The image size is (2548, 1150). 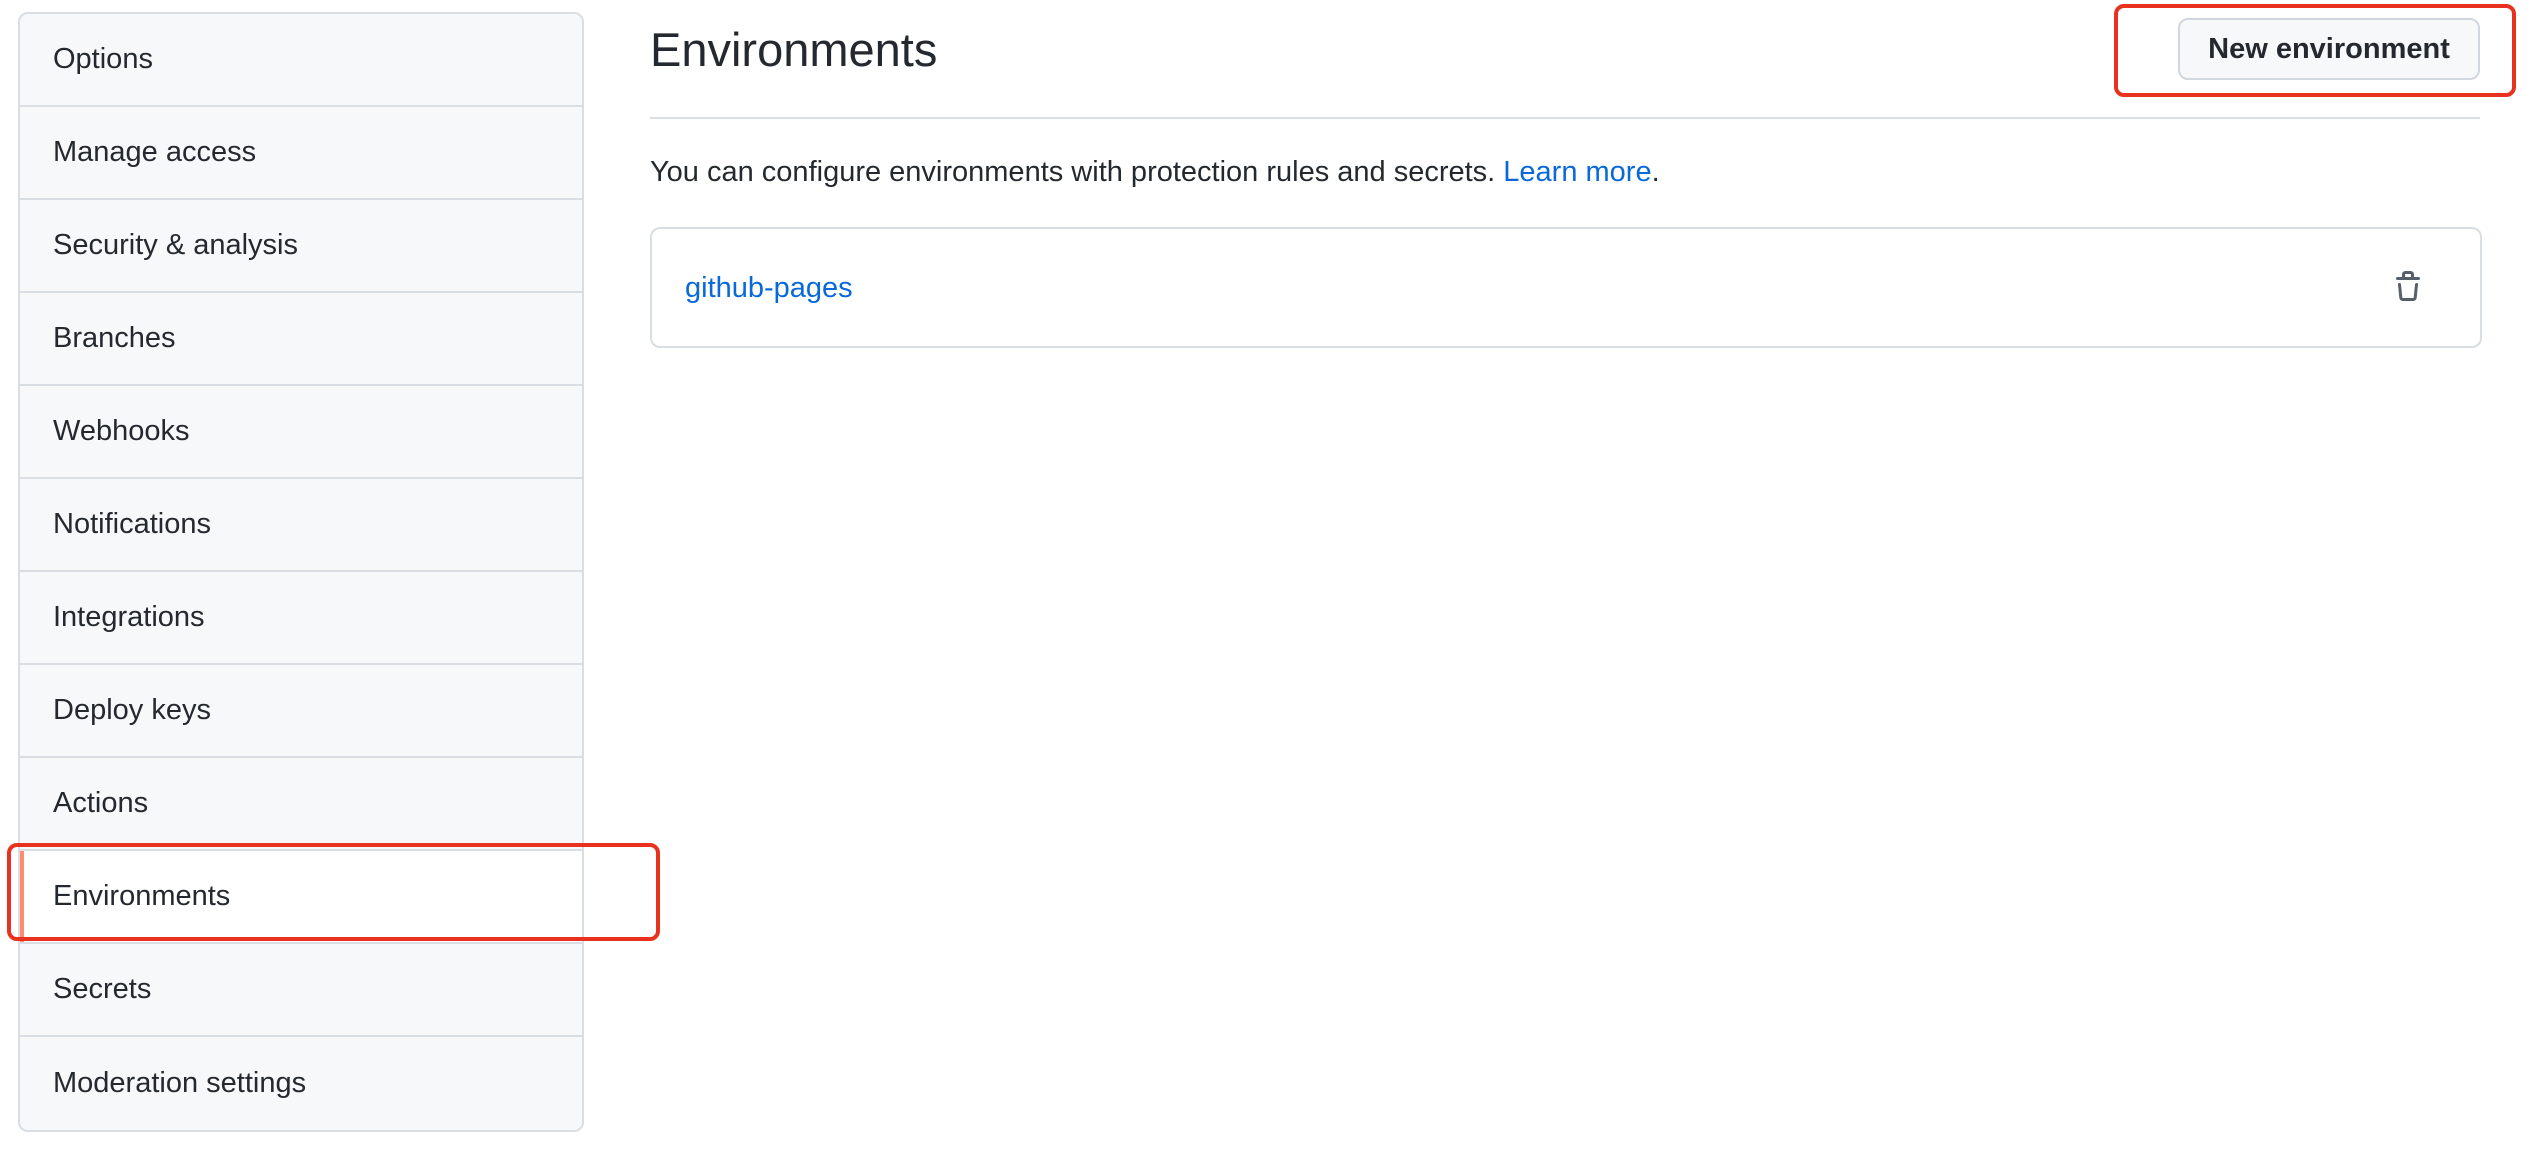 I want to click on sidebar-item-security-analysis: Security & analysis, so click(x=301, y=246).